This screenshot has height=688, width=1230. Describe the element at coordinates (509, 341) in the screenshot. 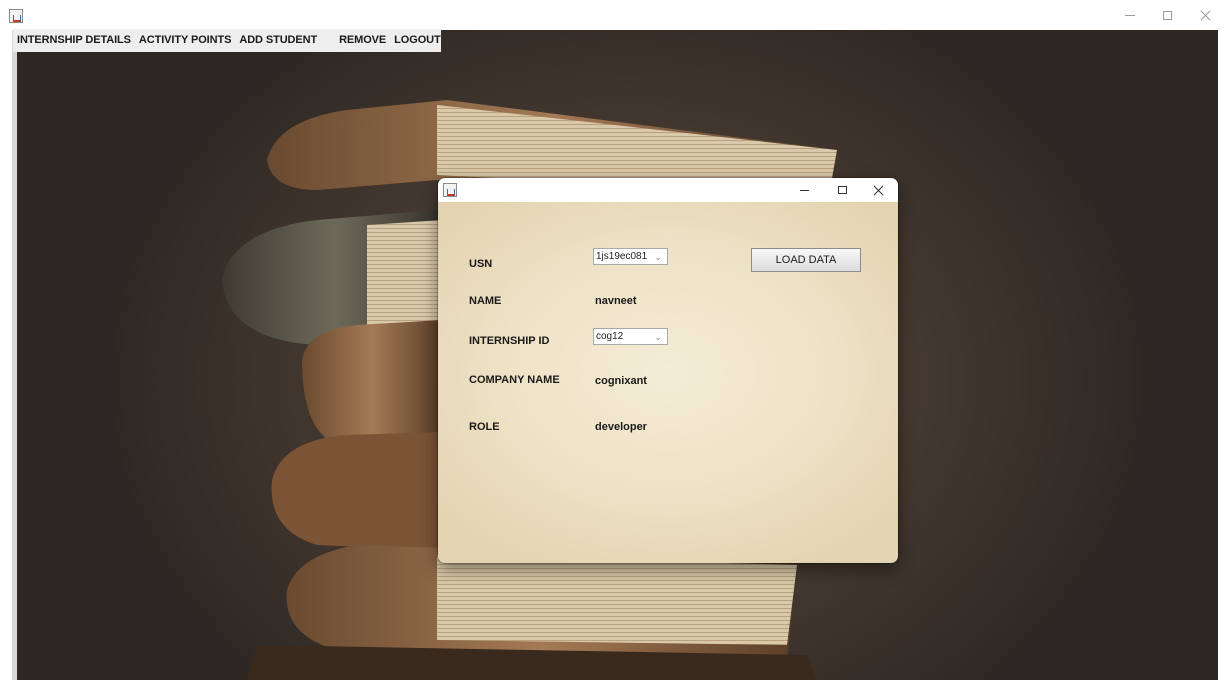

I see `internship-id-label: INTERNSHIP ID` at that location.